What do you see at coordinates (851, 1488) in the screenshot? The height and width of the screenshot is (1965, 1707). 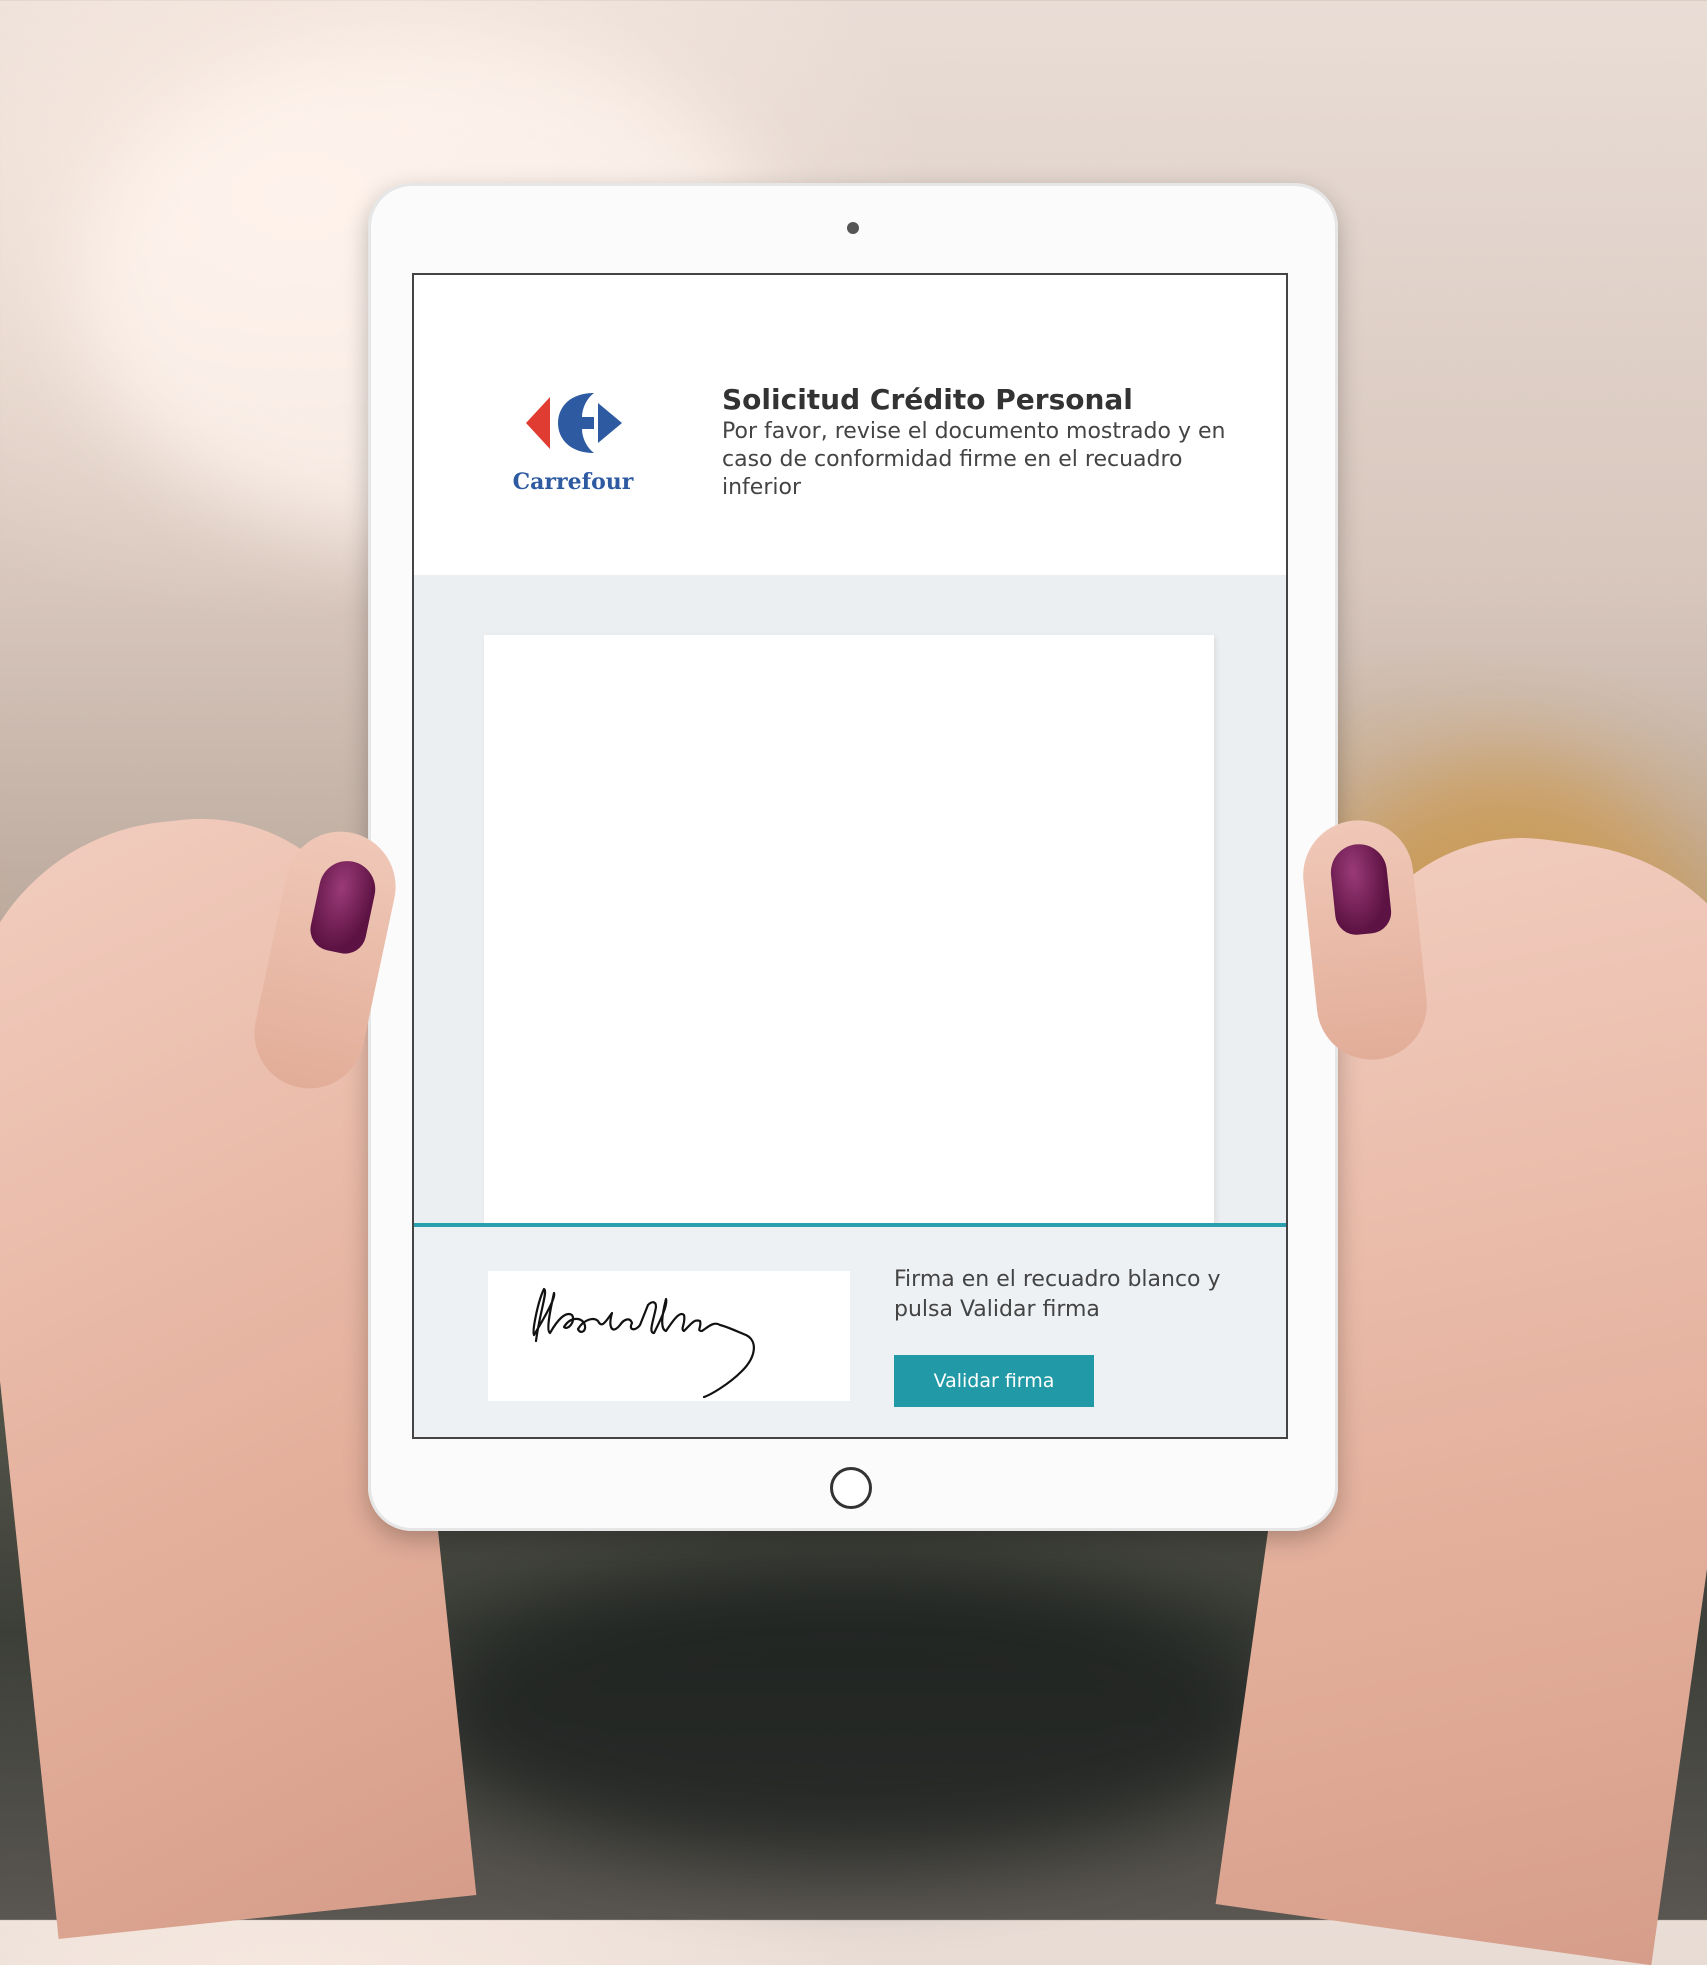 I see `home-button-icon` at bounding box center [851, 1488].